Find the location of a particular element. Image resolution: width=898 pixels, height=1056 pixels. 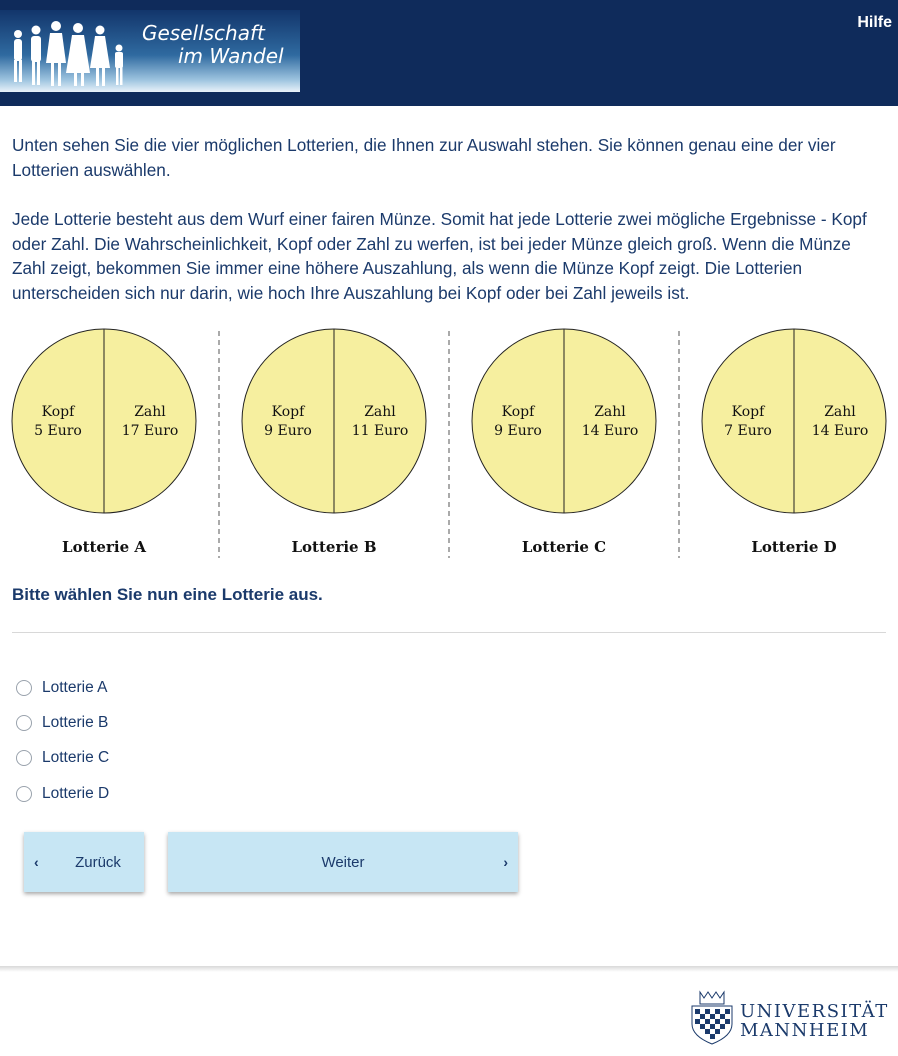

lottery-c-zahl-label: Zahl is located at coordinates (610, 412).